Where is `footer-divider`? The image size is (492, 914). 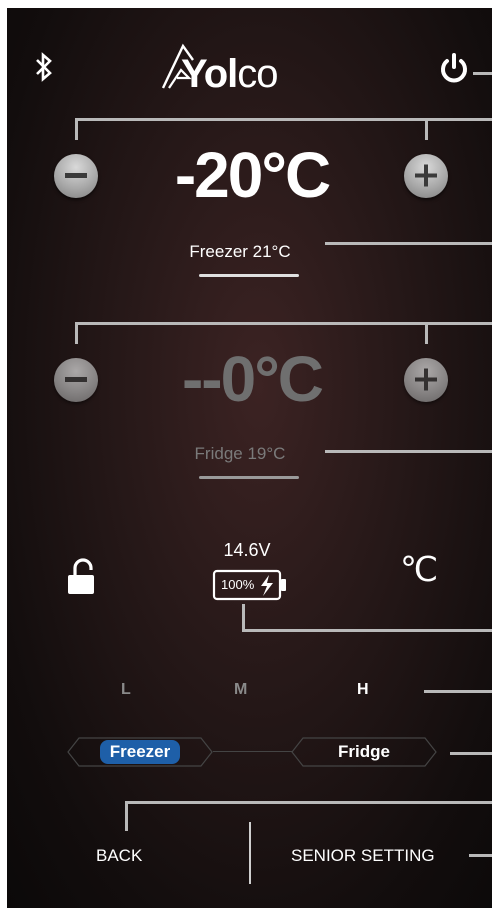 footer-divider is located at coordinates (250, 853).